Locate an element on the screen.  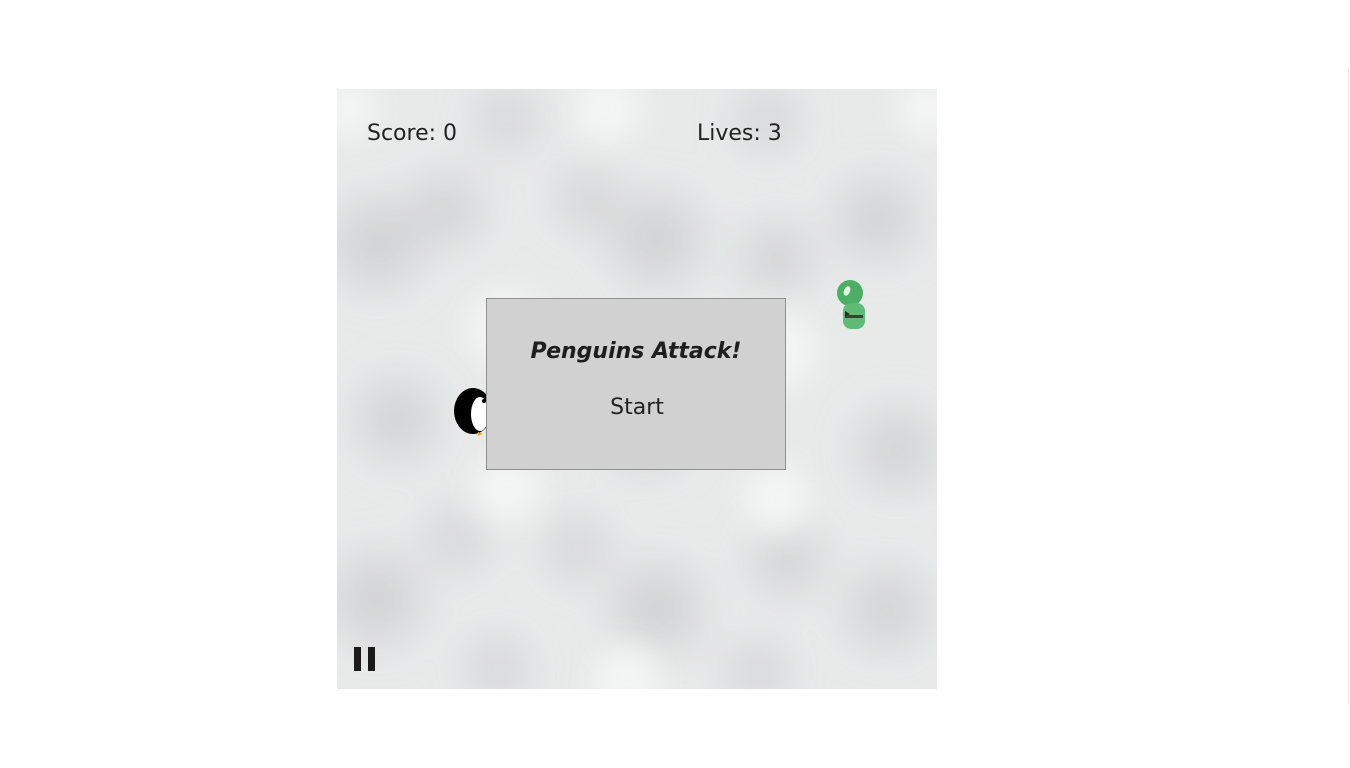
start-button: Start is located at coordinates (637, 408).